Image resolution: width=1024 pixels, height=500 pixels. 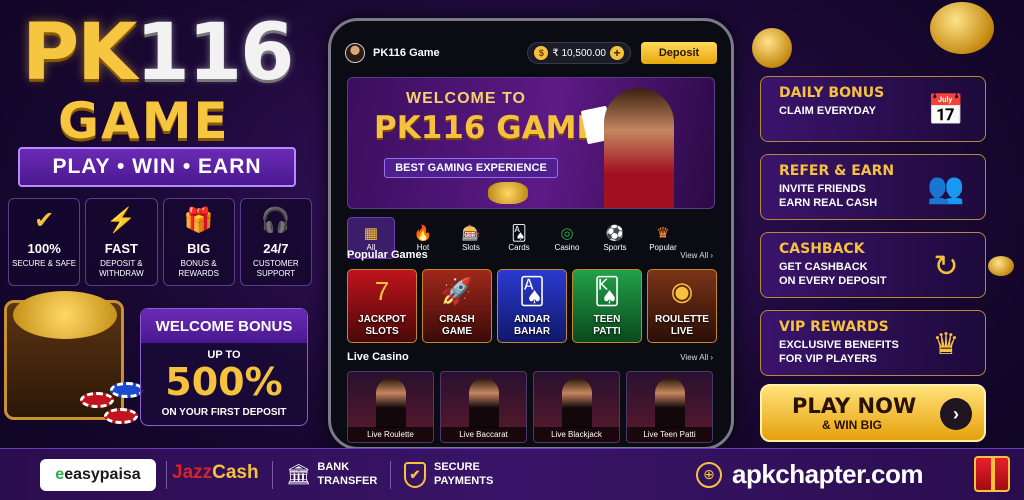 I want to click on referral-icon: 👥, so click(x=946, y=188).